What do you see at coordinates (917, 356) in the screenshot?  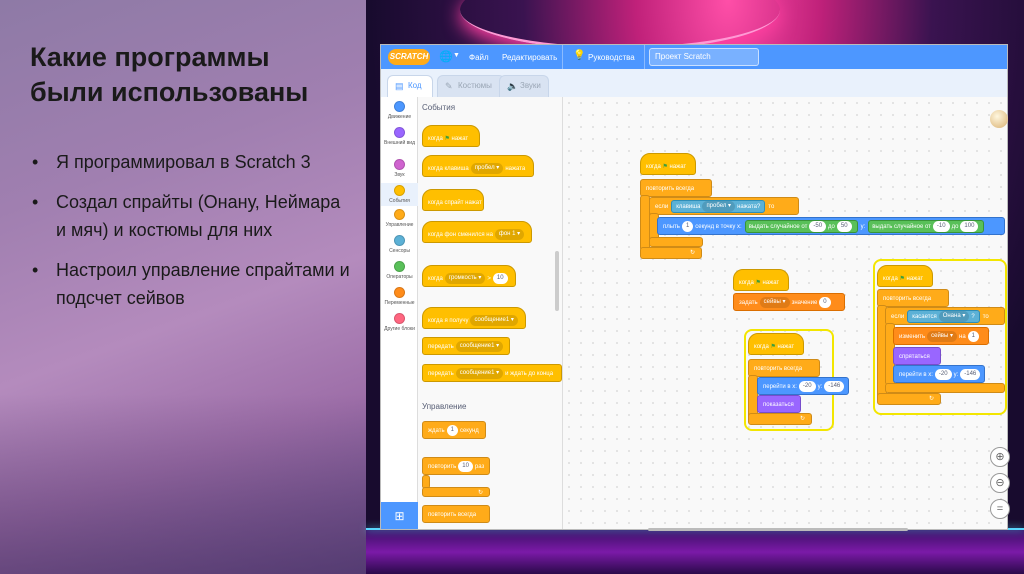 I see `script4-hide-block: спрятаться` at bounding box center [917, 356].